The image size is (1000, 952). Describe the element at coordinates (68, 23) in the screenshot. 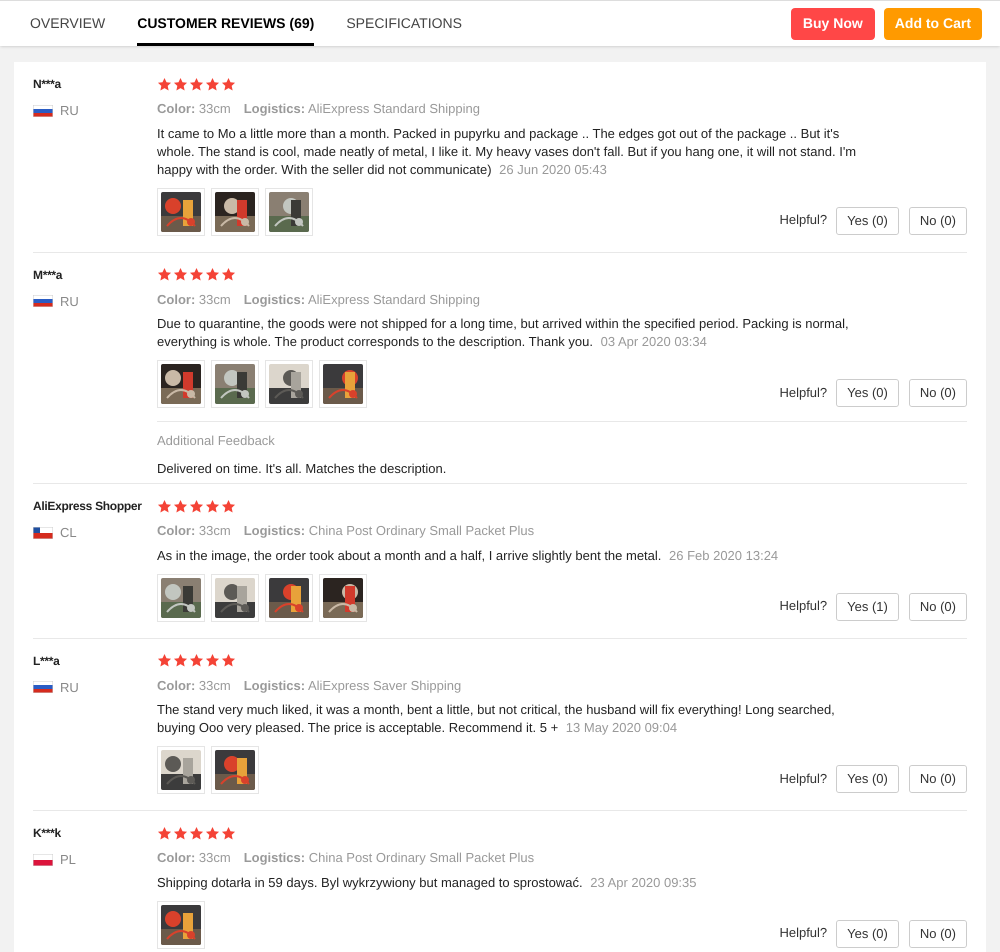

I see `tab: OVERVIEW` at that location.